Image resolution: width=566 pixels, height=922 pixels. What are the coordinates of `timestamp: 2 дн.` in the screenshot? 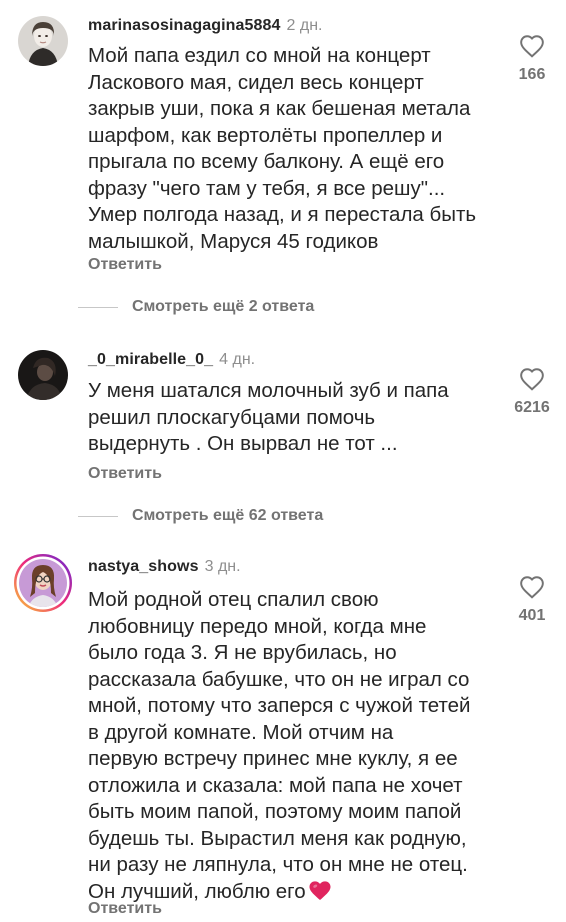 It's located at (304, 25).